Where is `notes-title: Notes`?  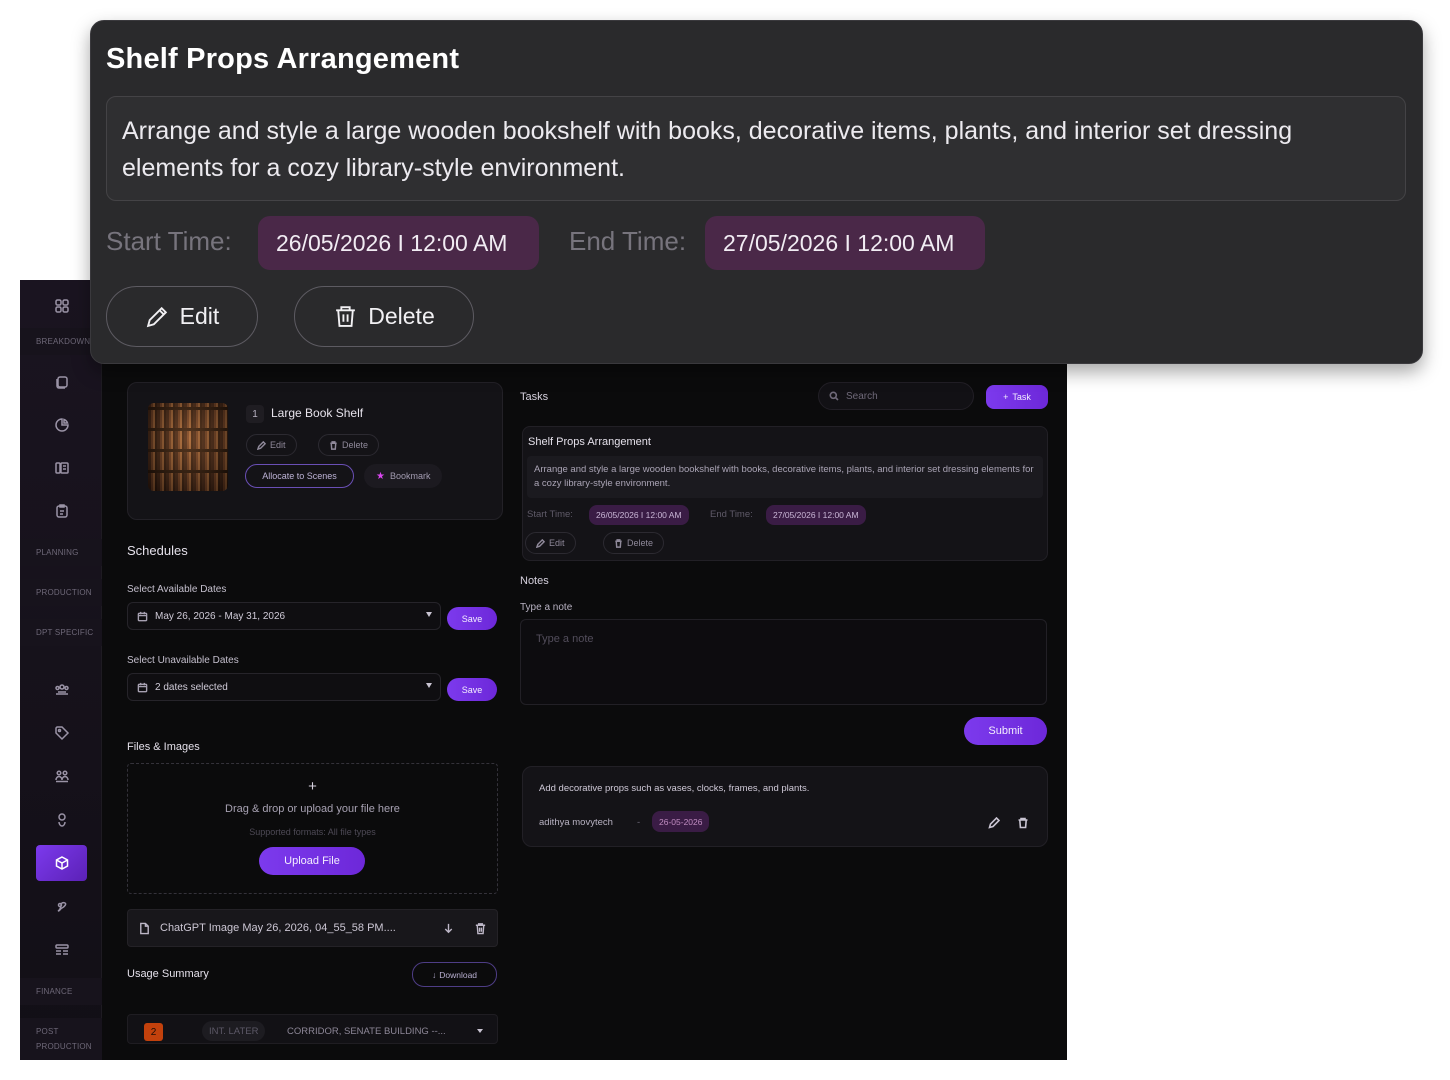 notes-title: Notes is located at coordinates (534, 581).